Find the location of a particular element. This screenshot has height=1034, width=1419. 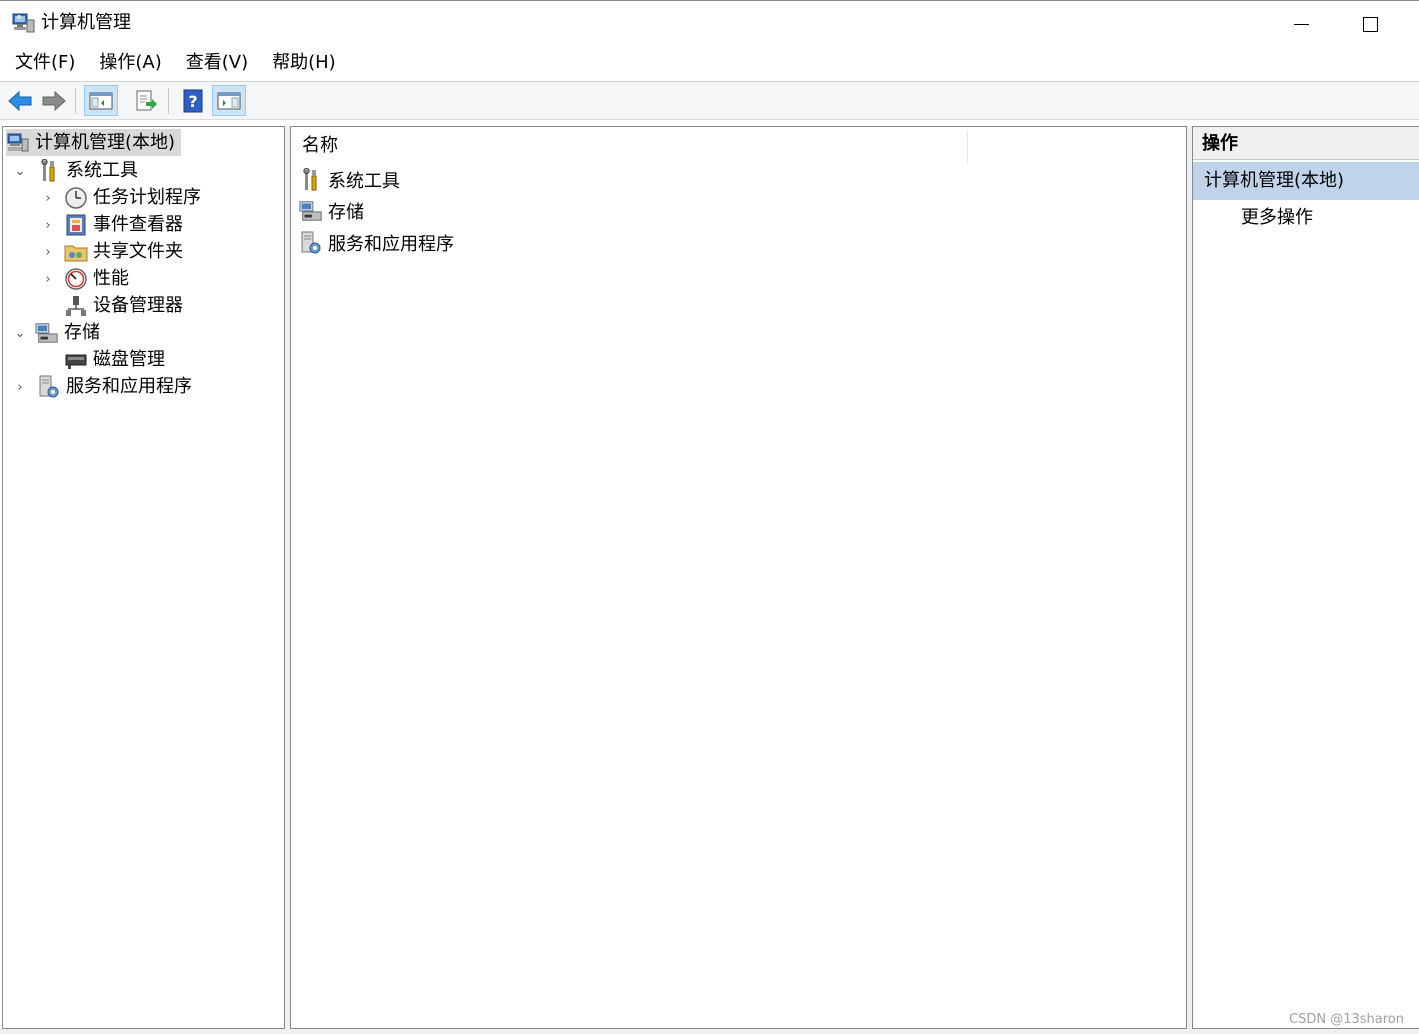

tree-item-services-applications: 服务和应用程序 is located at coordinates (114, 386).